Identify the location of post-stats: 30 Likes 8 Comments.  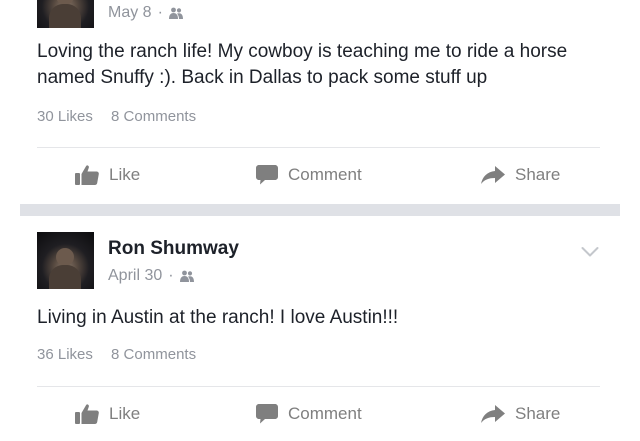
(116, 116).